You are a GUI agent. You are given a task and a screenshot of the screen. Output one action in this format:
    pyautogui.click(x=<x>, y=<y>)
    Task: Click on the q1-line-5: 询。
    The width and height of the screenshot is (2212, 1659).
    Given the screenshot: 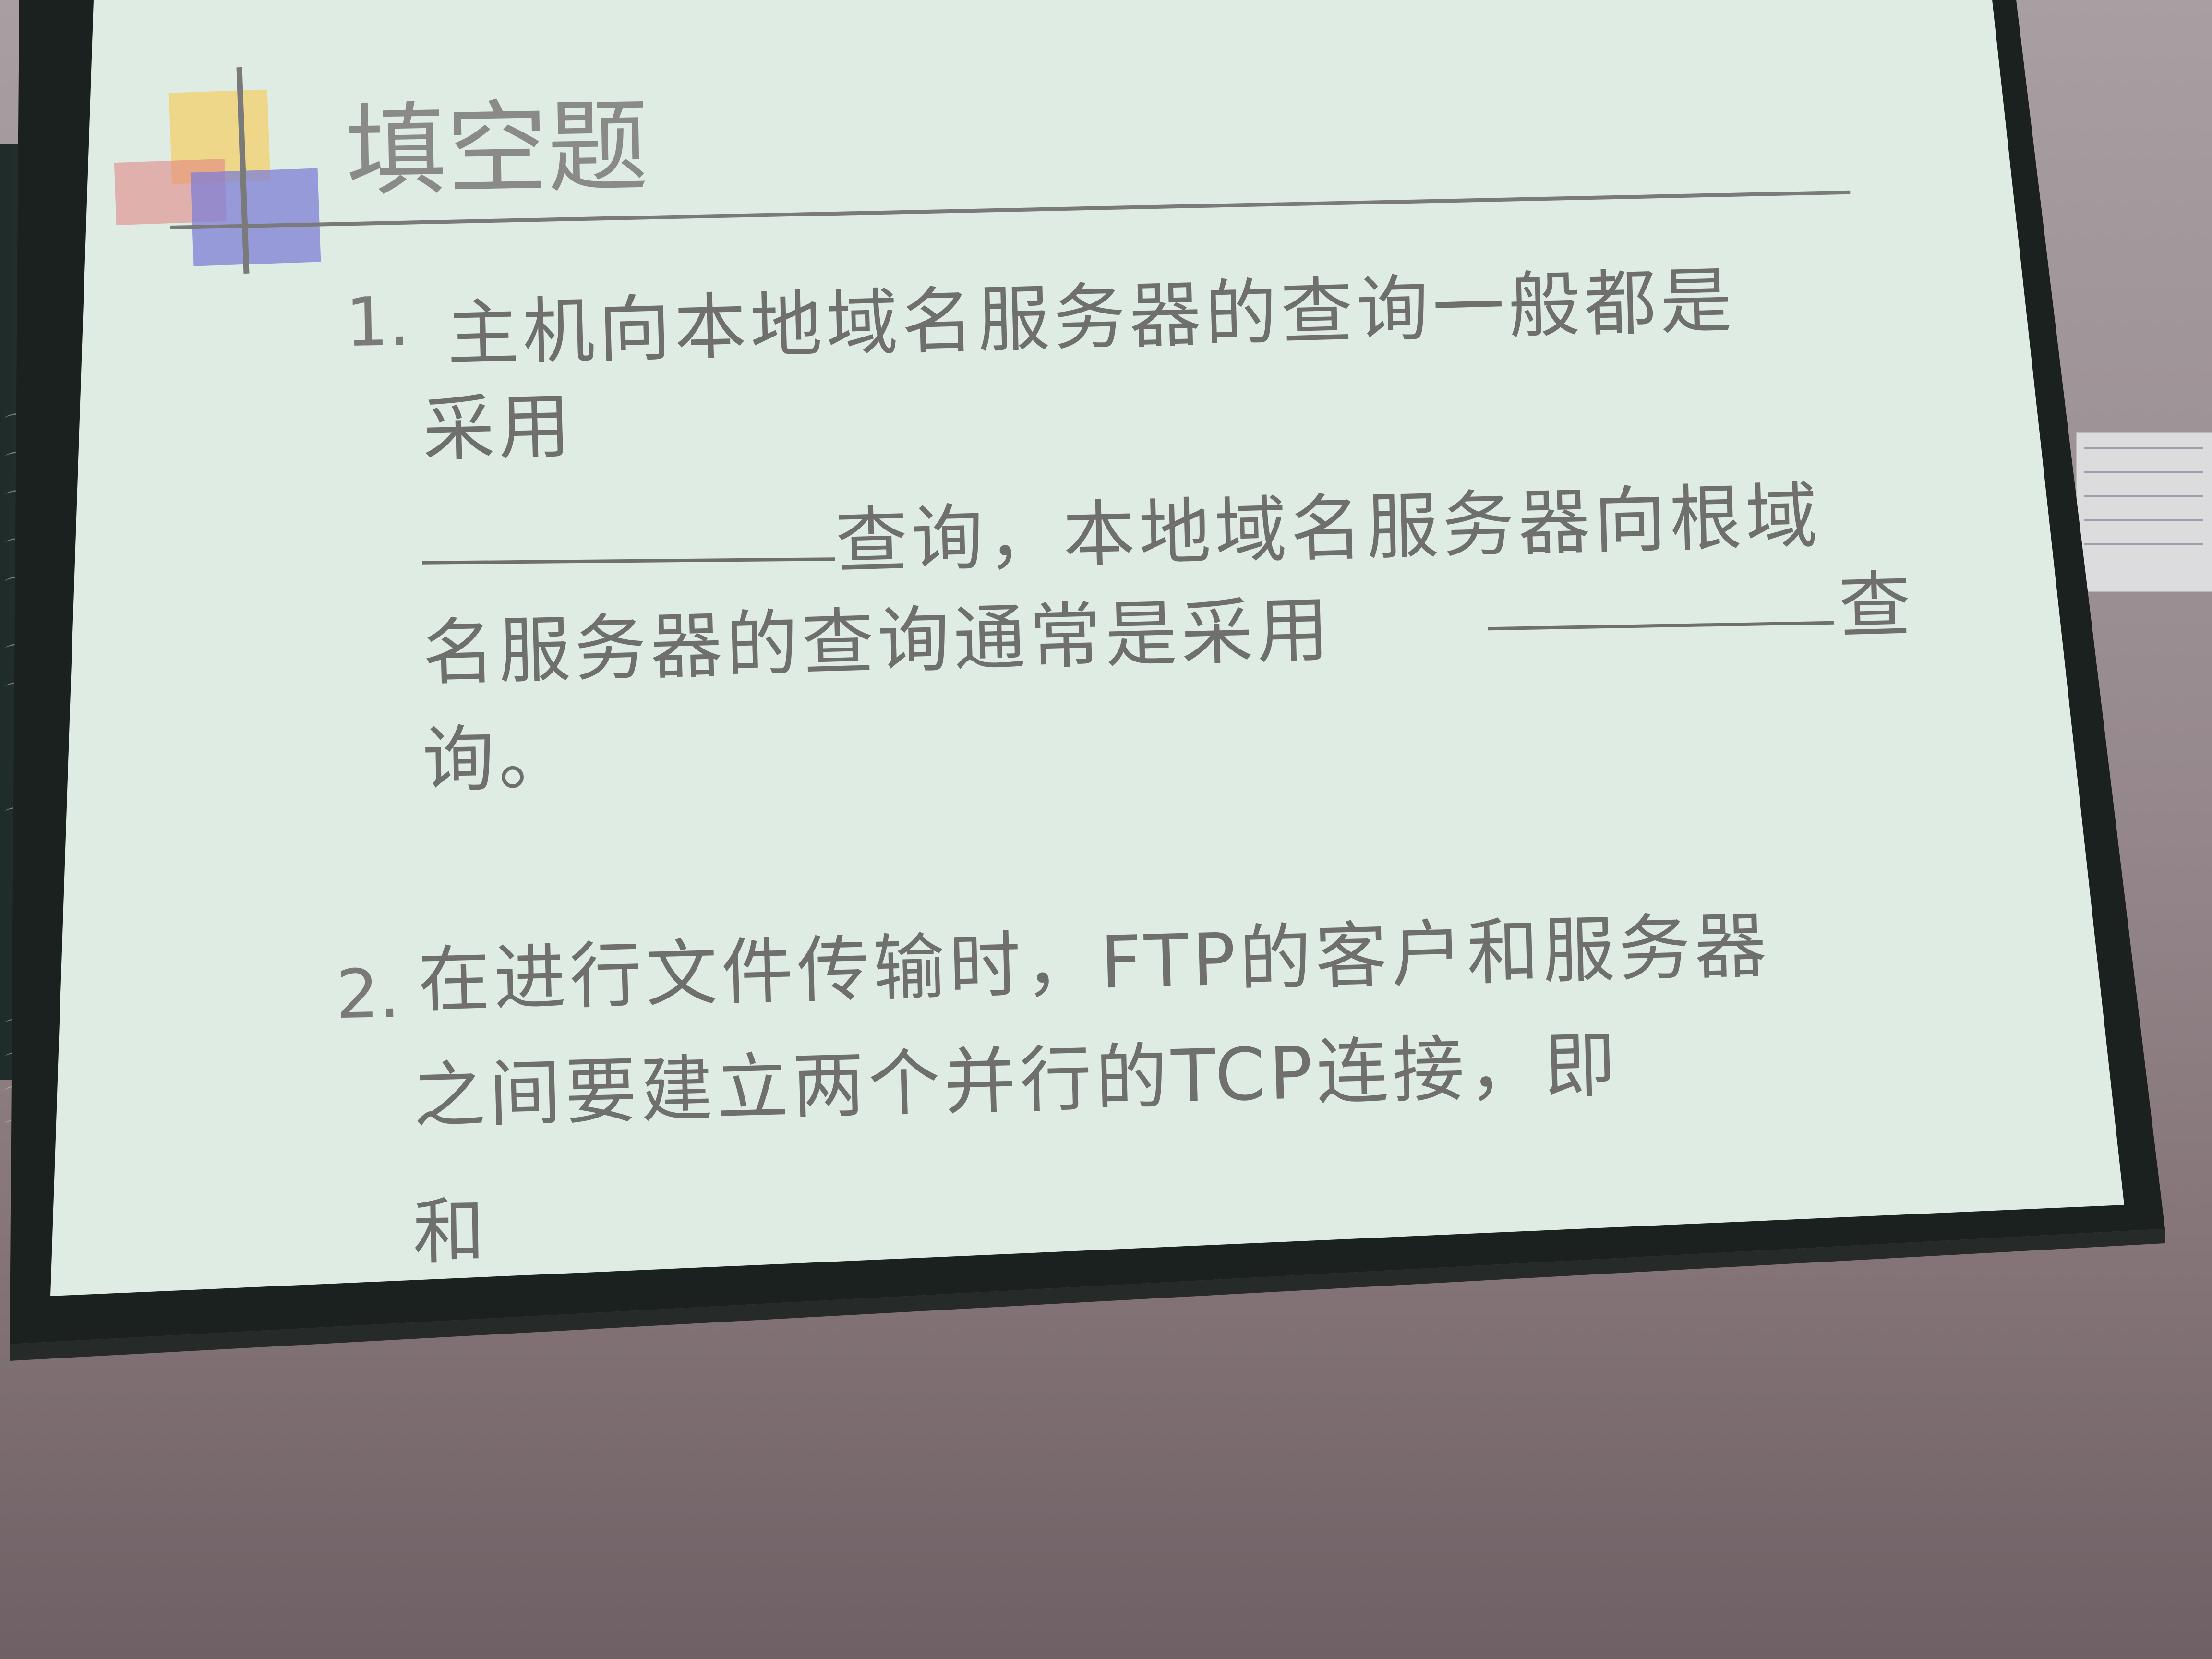 What is the action you would take?
    pyautogui.click(x=498, y=759)
    